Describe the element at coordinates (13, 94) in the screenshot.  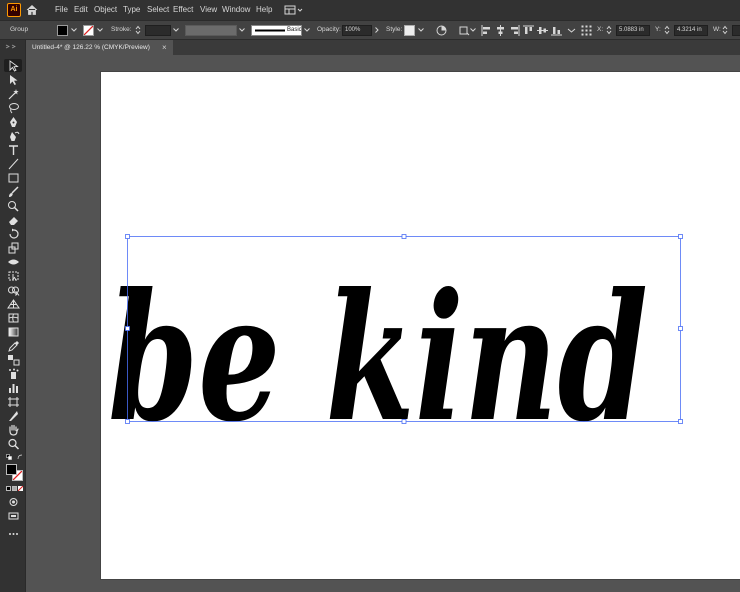
I see `magic-wand-tool-icon` at that location.